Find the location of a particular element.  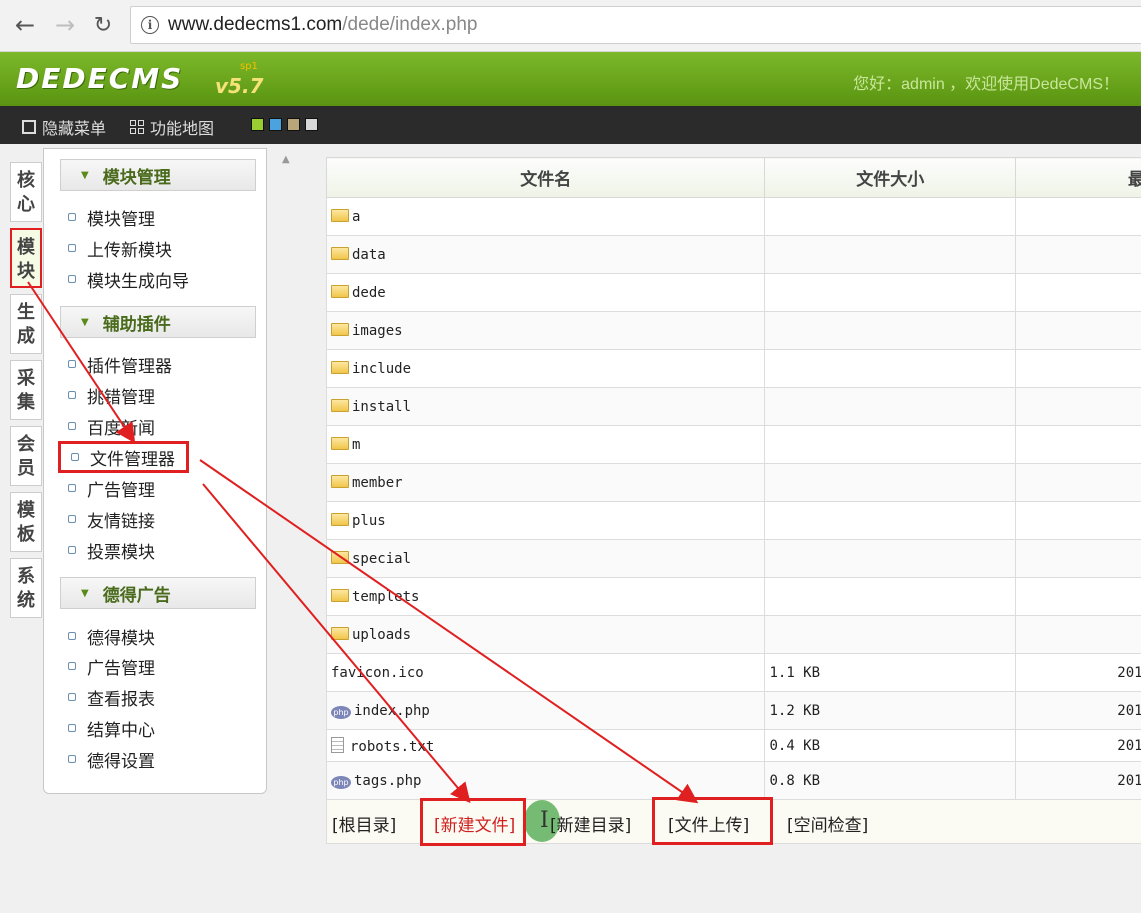

table-row: m is located at coordinates (733, 444).